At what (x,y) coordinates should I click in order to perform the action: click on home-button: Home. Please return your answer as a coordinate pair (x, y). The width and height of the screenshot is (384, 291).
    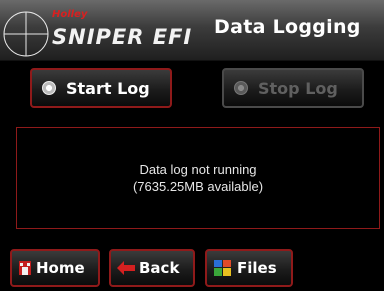
    Looking at the image, I should click on (55, 268).